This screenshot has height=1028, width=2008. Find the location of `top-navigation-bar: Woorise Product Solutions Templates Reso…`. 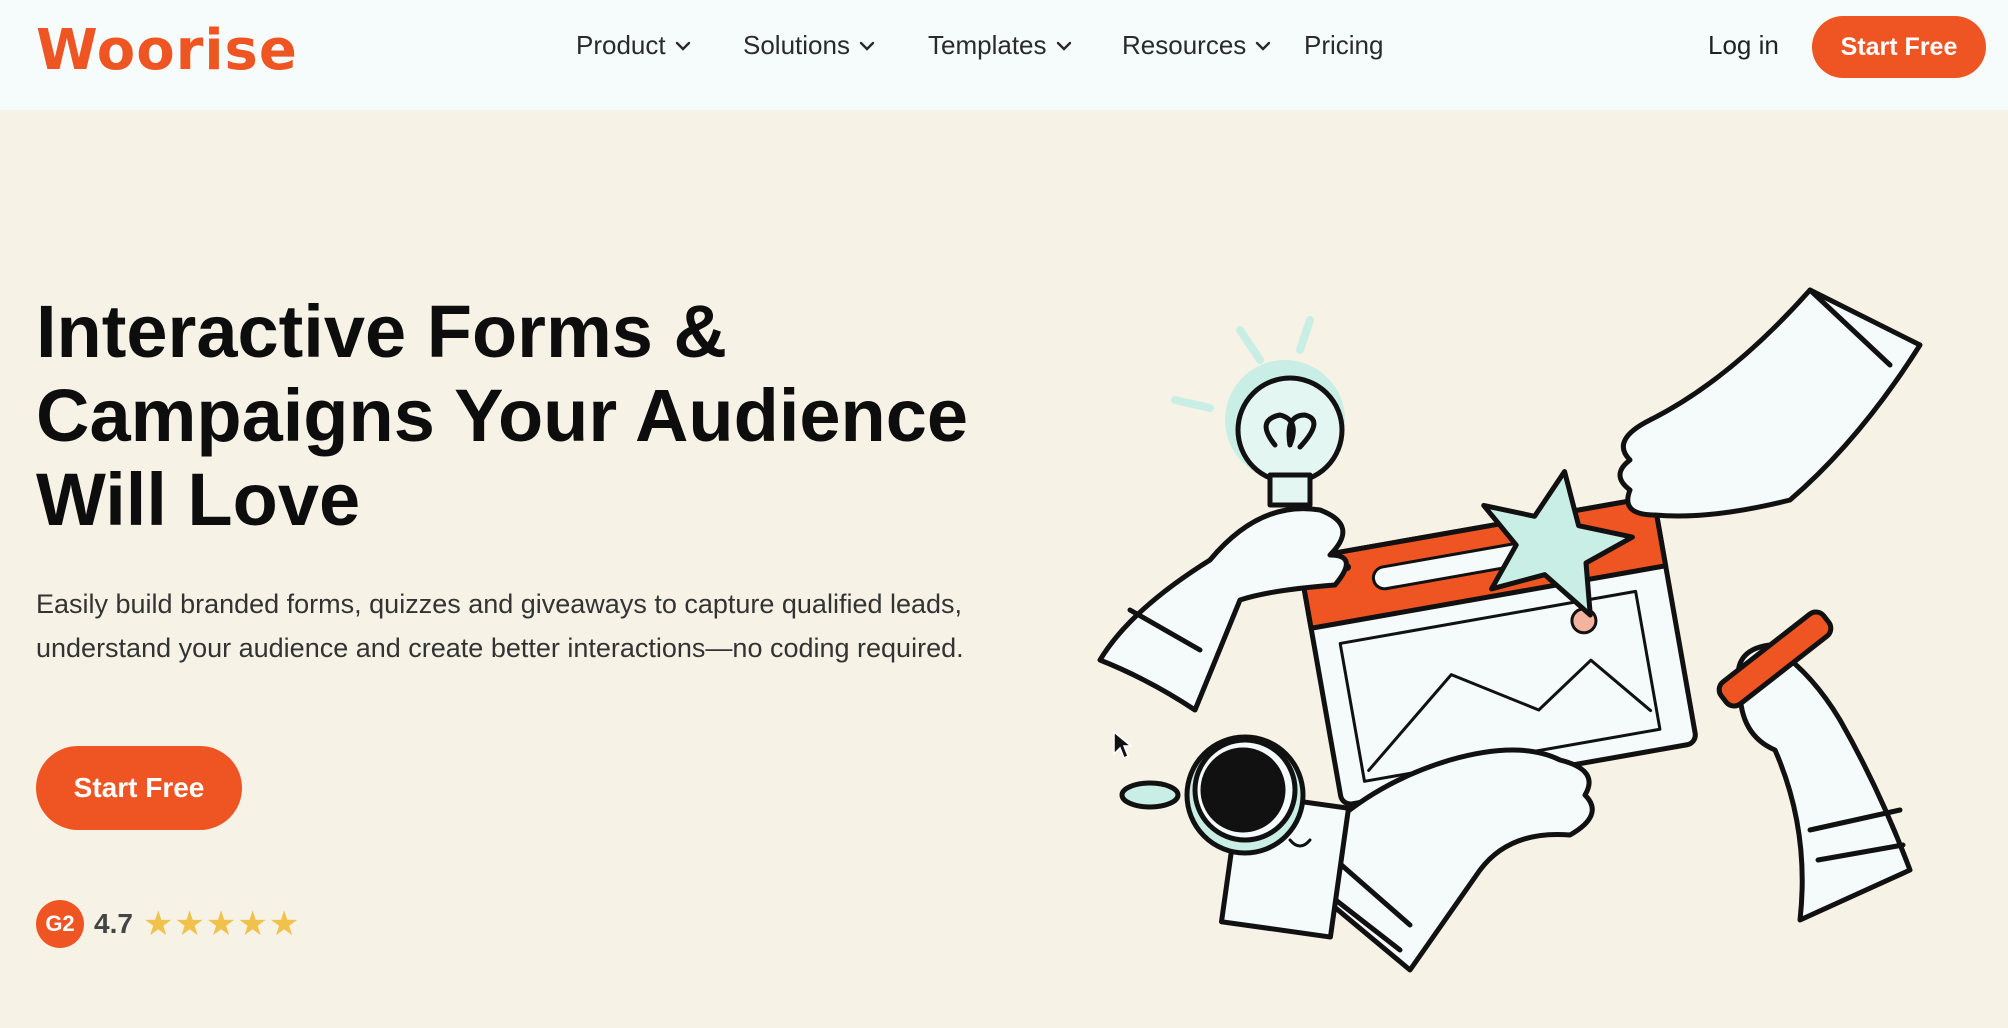

top-navigation-bar: Woorise Product Solutions Templates Reso… is located at coordinates (1004, 55).